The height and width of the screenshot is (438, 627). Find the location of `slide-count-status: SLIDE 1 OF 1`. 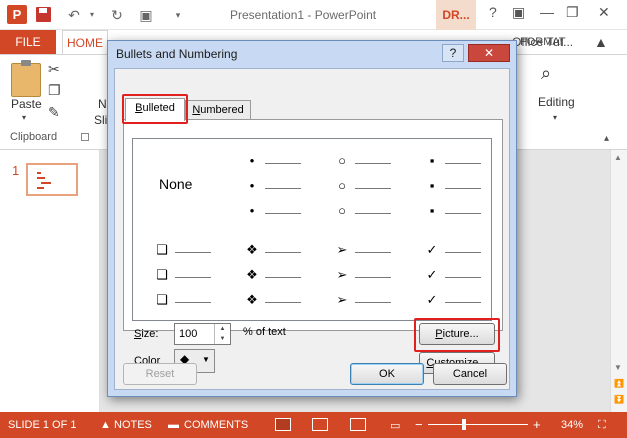

slide-count-status: SLIDE 1 OF 1 is located at coordinates (42, 425).